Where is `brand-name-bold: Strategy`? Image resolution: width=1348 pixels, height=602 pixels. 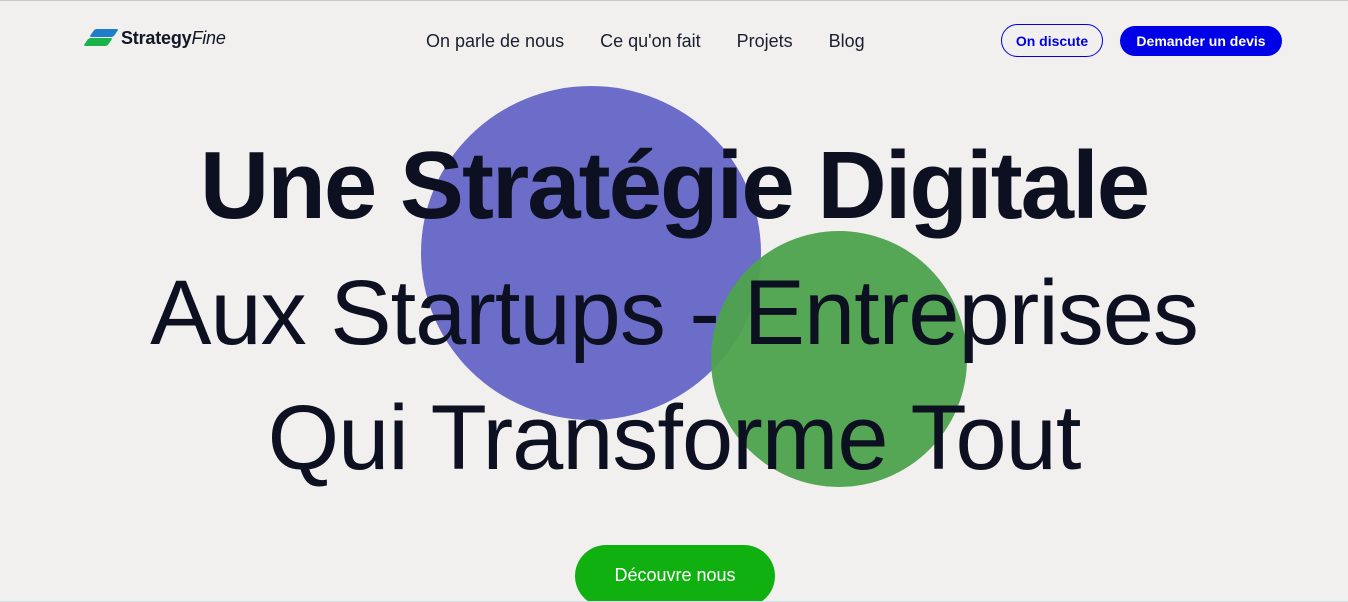
brand-name-bold: Strategy is located at coordinates (156, 37).